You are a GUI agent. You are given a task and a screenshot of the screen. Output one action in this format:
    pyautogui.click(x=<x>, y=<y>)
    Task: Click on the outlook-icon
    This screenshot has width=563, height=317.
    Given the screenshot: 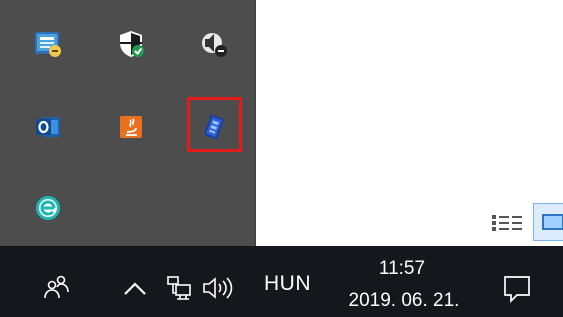 What is the action you would take?
    pyautogui.click(x=48, y=127)
    